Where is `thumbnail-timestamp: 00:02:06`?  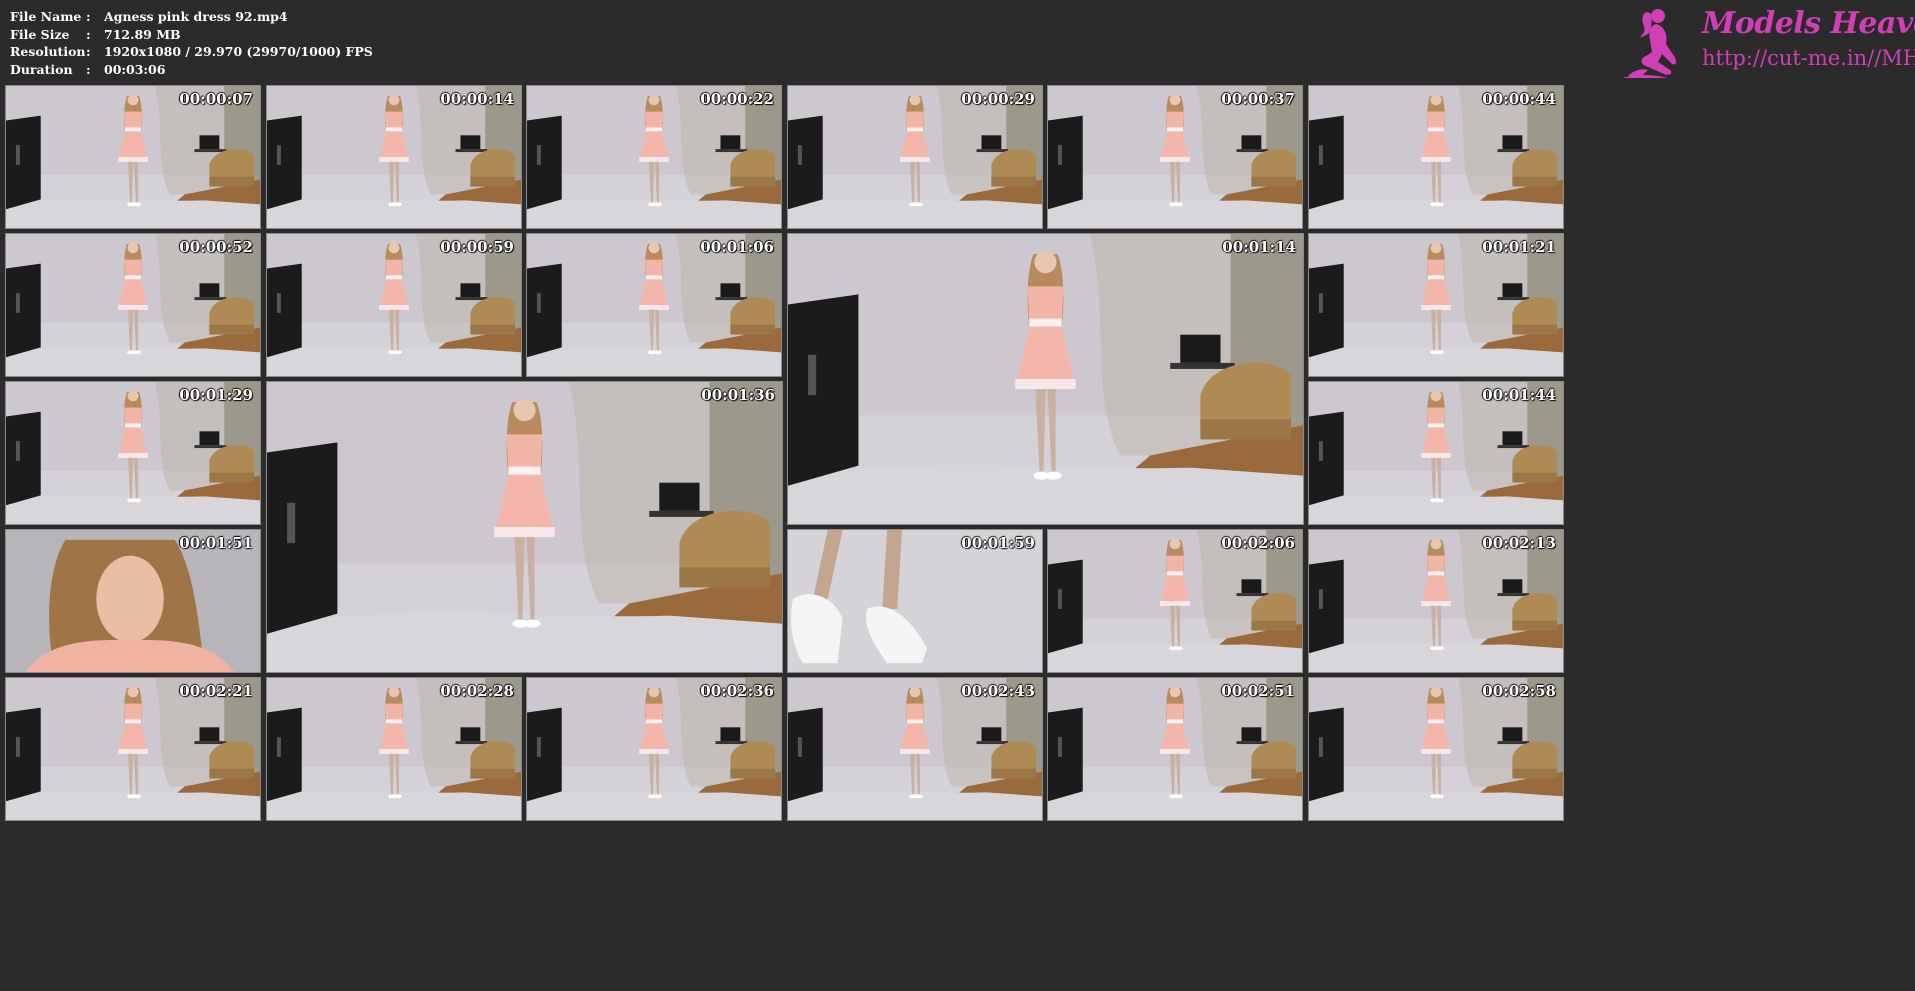
thumbnail-timestamp: 00:02:06 is located at coordinates (1258, 543).